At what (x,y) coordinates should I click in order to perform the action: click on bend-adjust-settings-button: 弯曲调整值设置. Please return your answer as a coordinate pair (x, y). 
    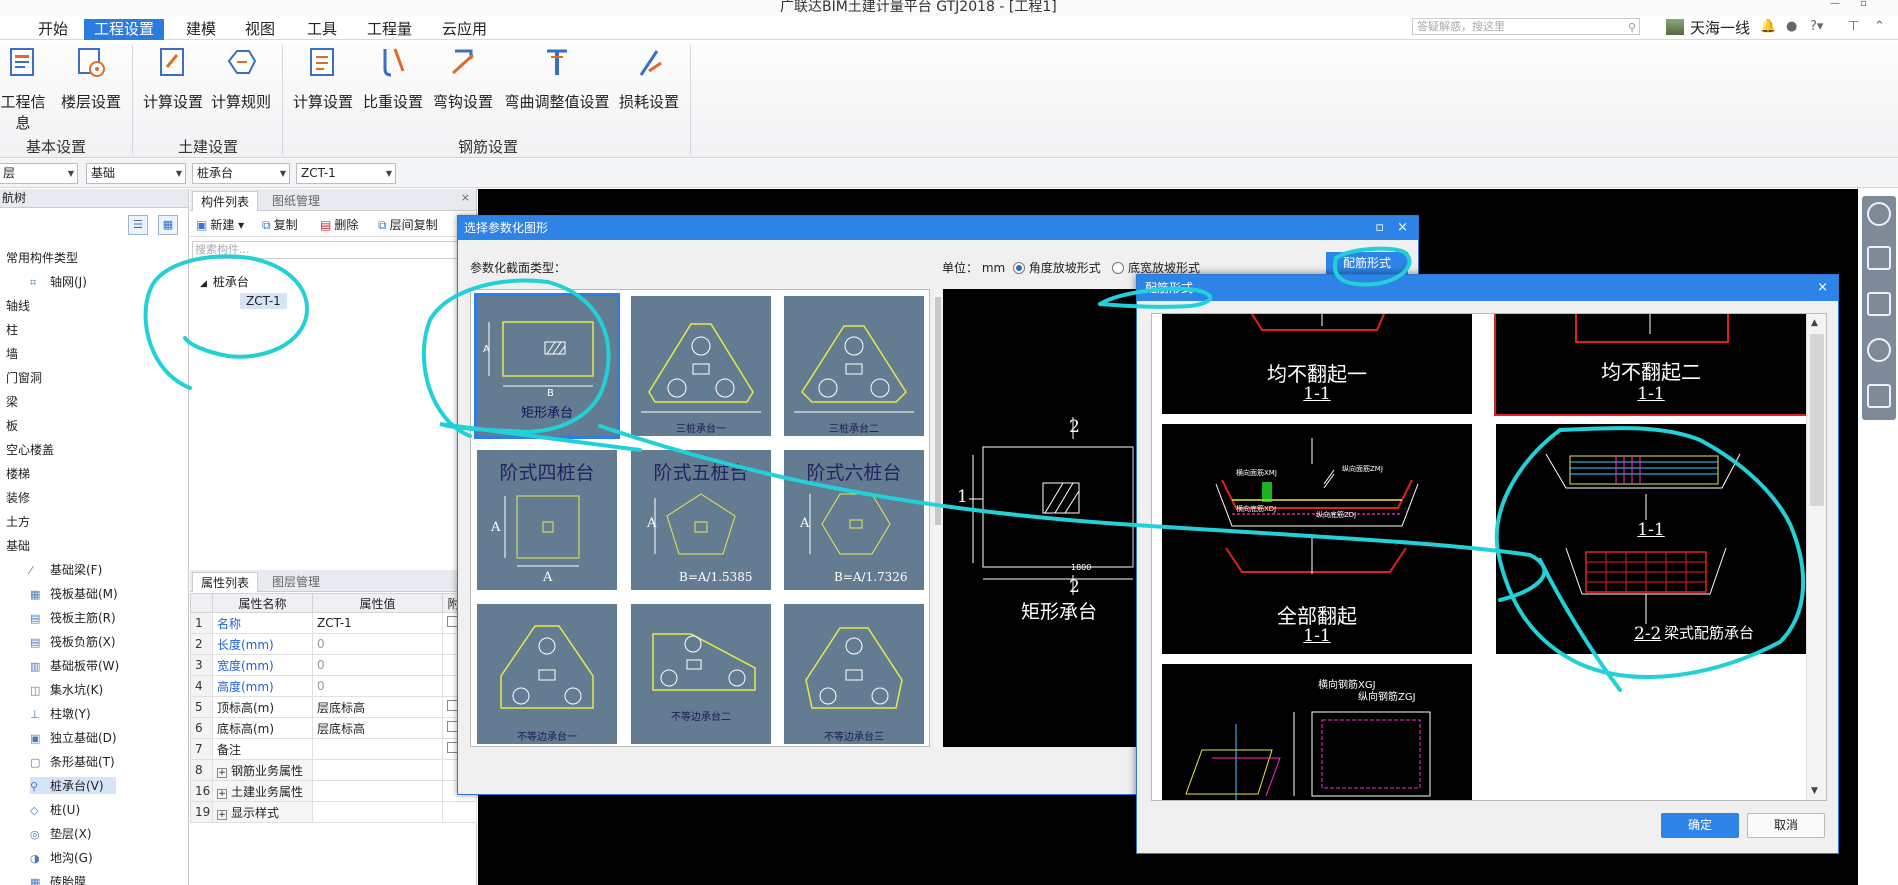
    Looking at the image, I should click on (557, 78).